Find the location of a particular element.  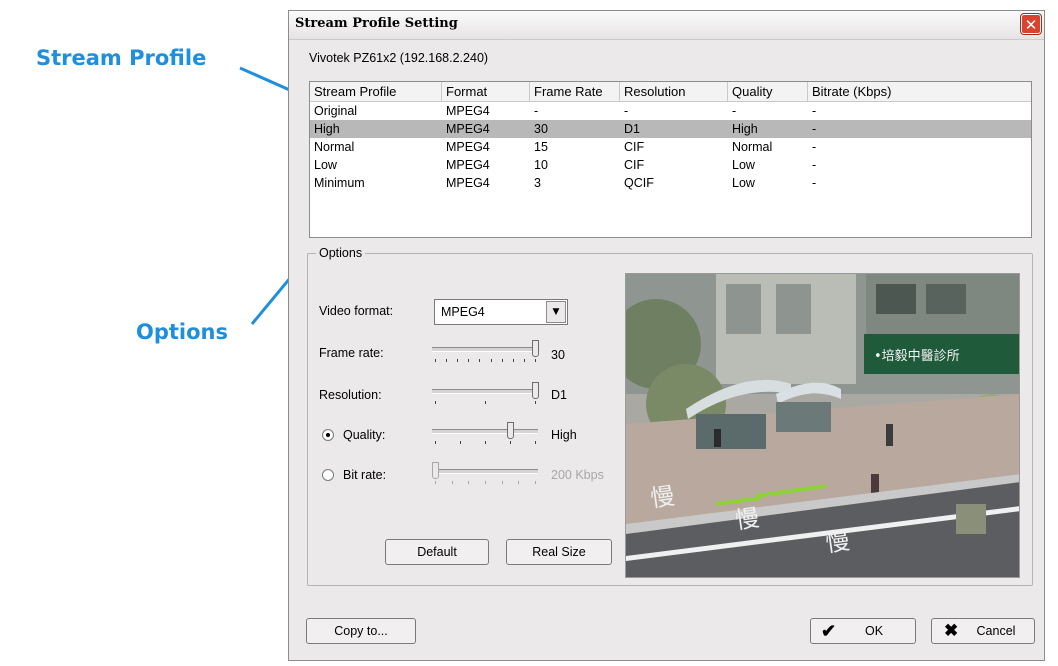

road-marking-2: 慢 is located at coordinates (747, 519).